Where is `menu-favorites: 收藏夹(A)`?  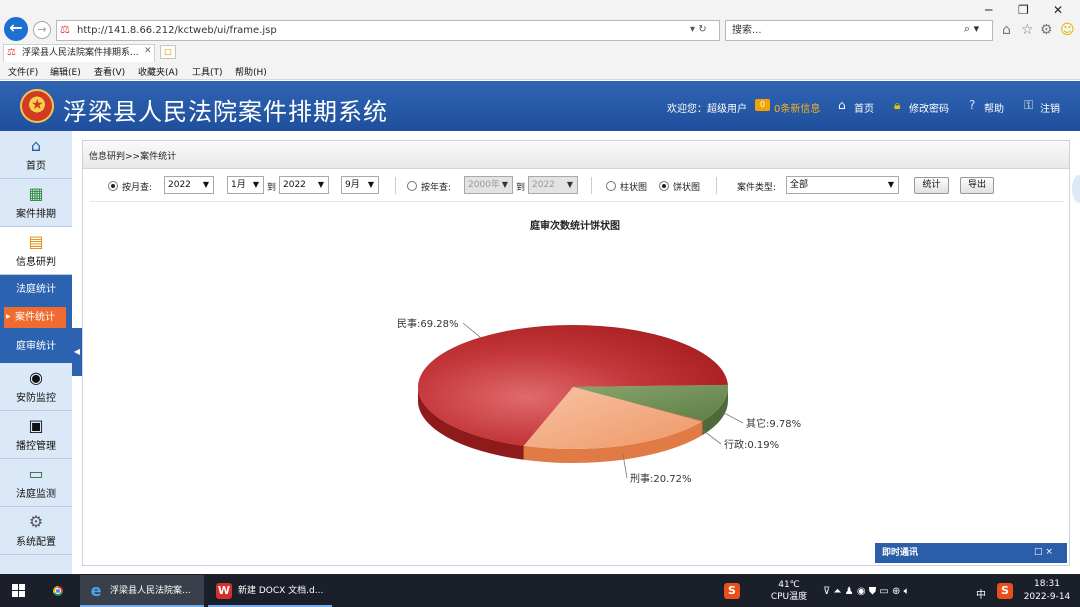
menu-favorites: 收藏夹(A) is located at coordinates (158, 71).